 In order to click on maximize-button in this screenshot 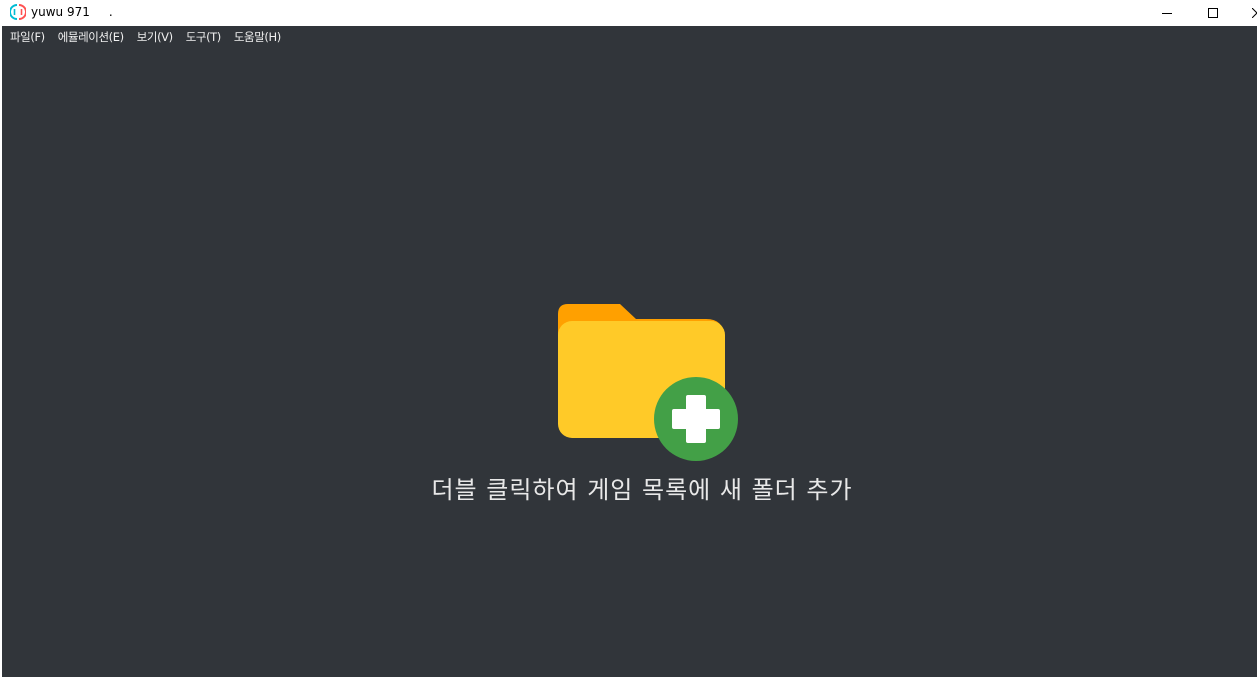, I will do `click(1213, 13)`.